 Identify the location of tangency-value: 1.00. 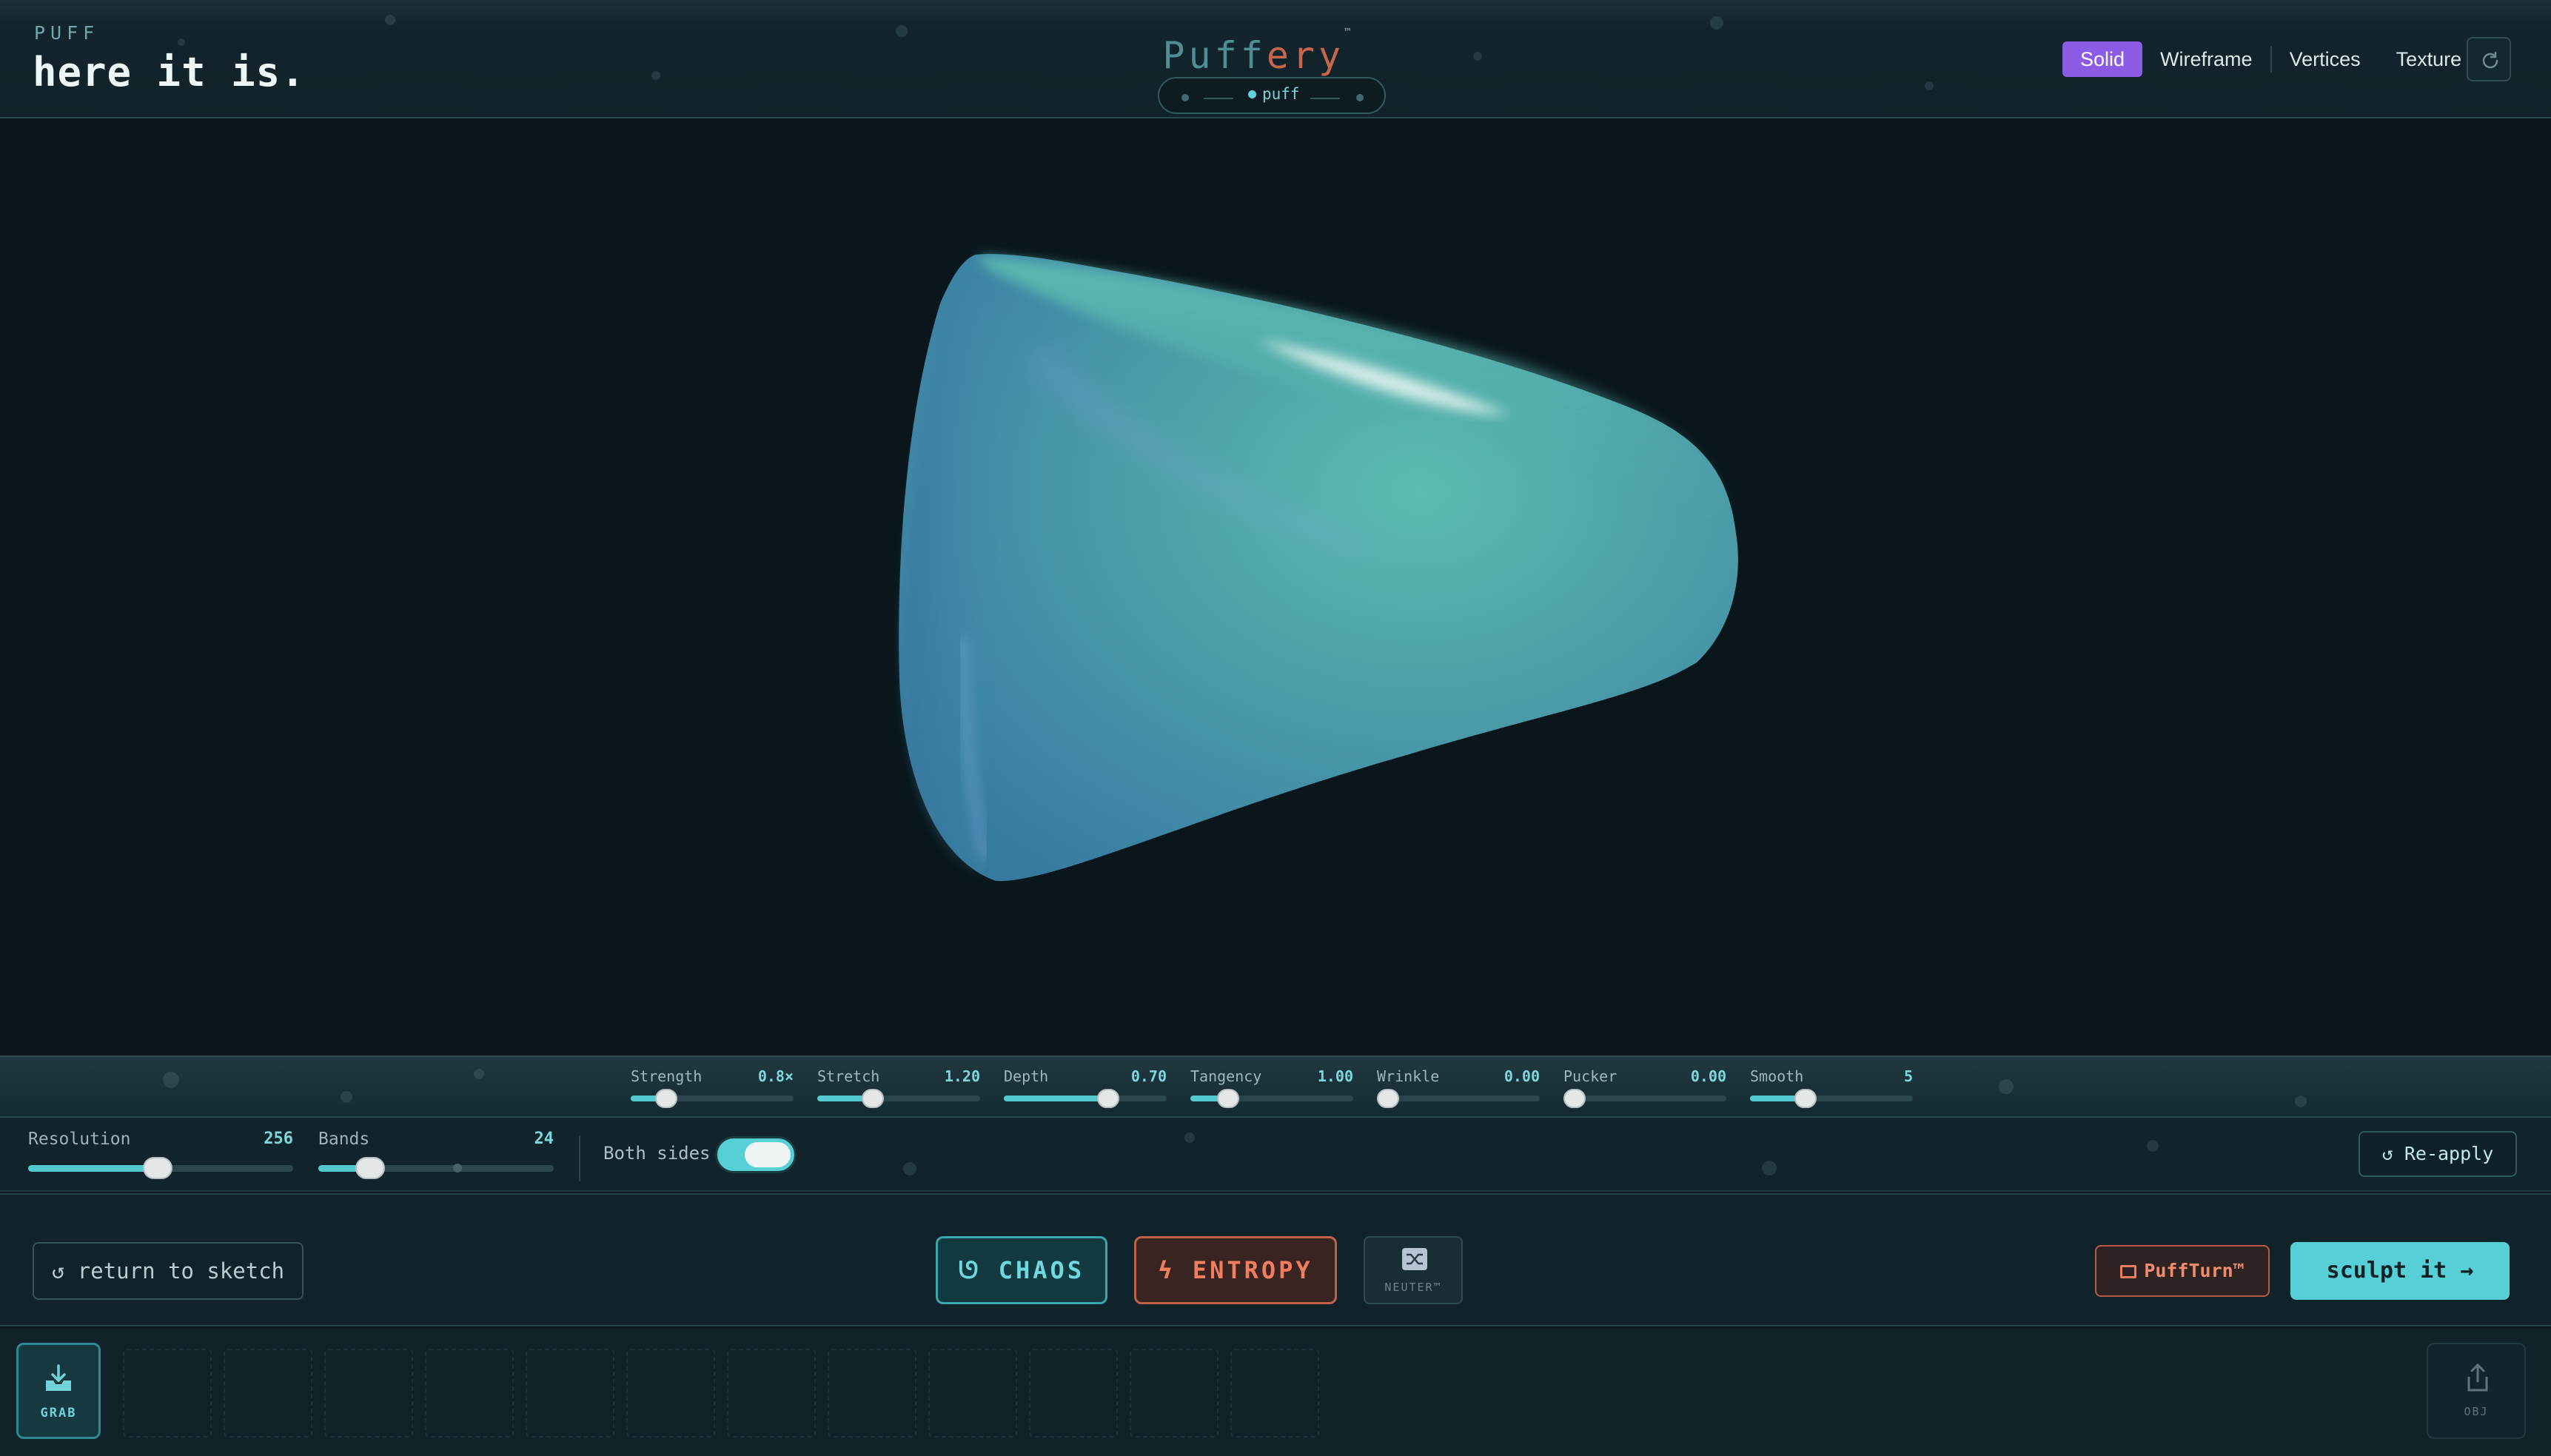
(1335, 1076).